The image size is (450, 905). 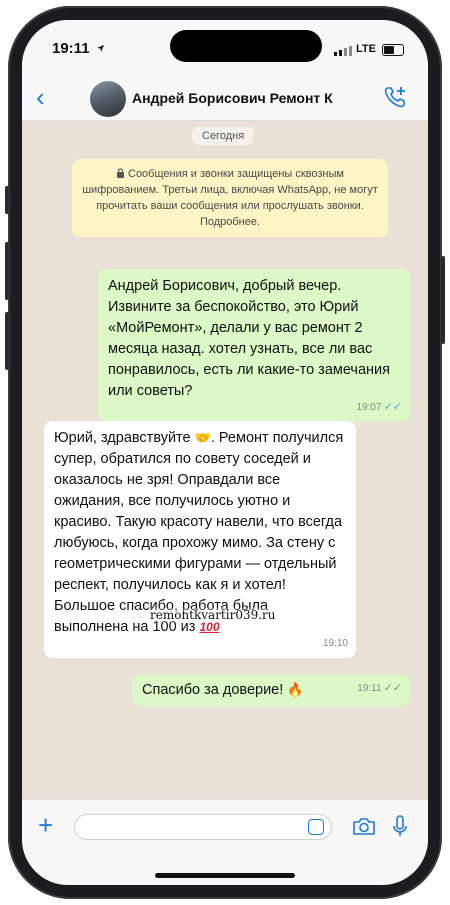 I want to click on silent-switch, so click(x=7, y=200).